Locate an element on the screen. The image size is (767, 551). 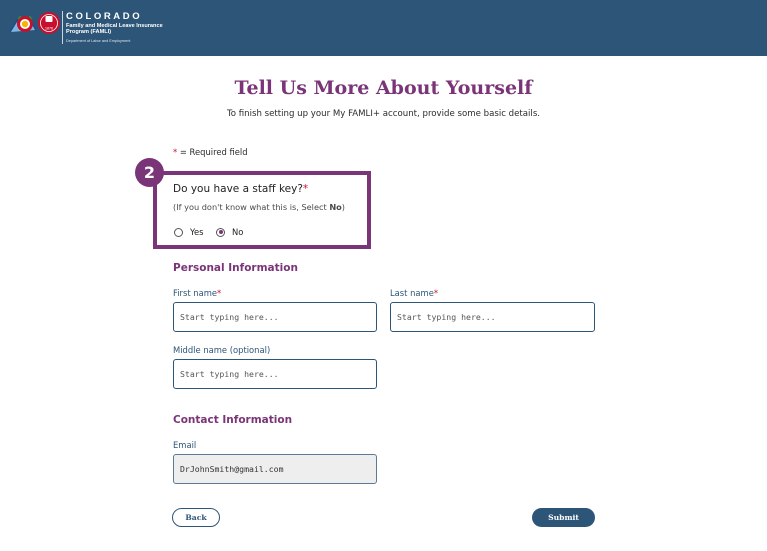
middle-name-input is located at coordinates (275, 374).